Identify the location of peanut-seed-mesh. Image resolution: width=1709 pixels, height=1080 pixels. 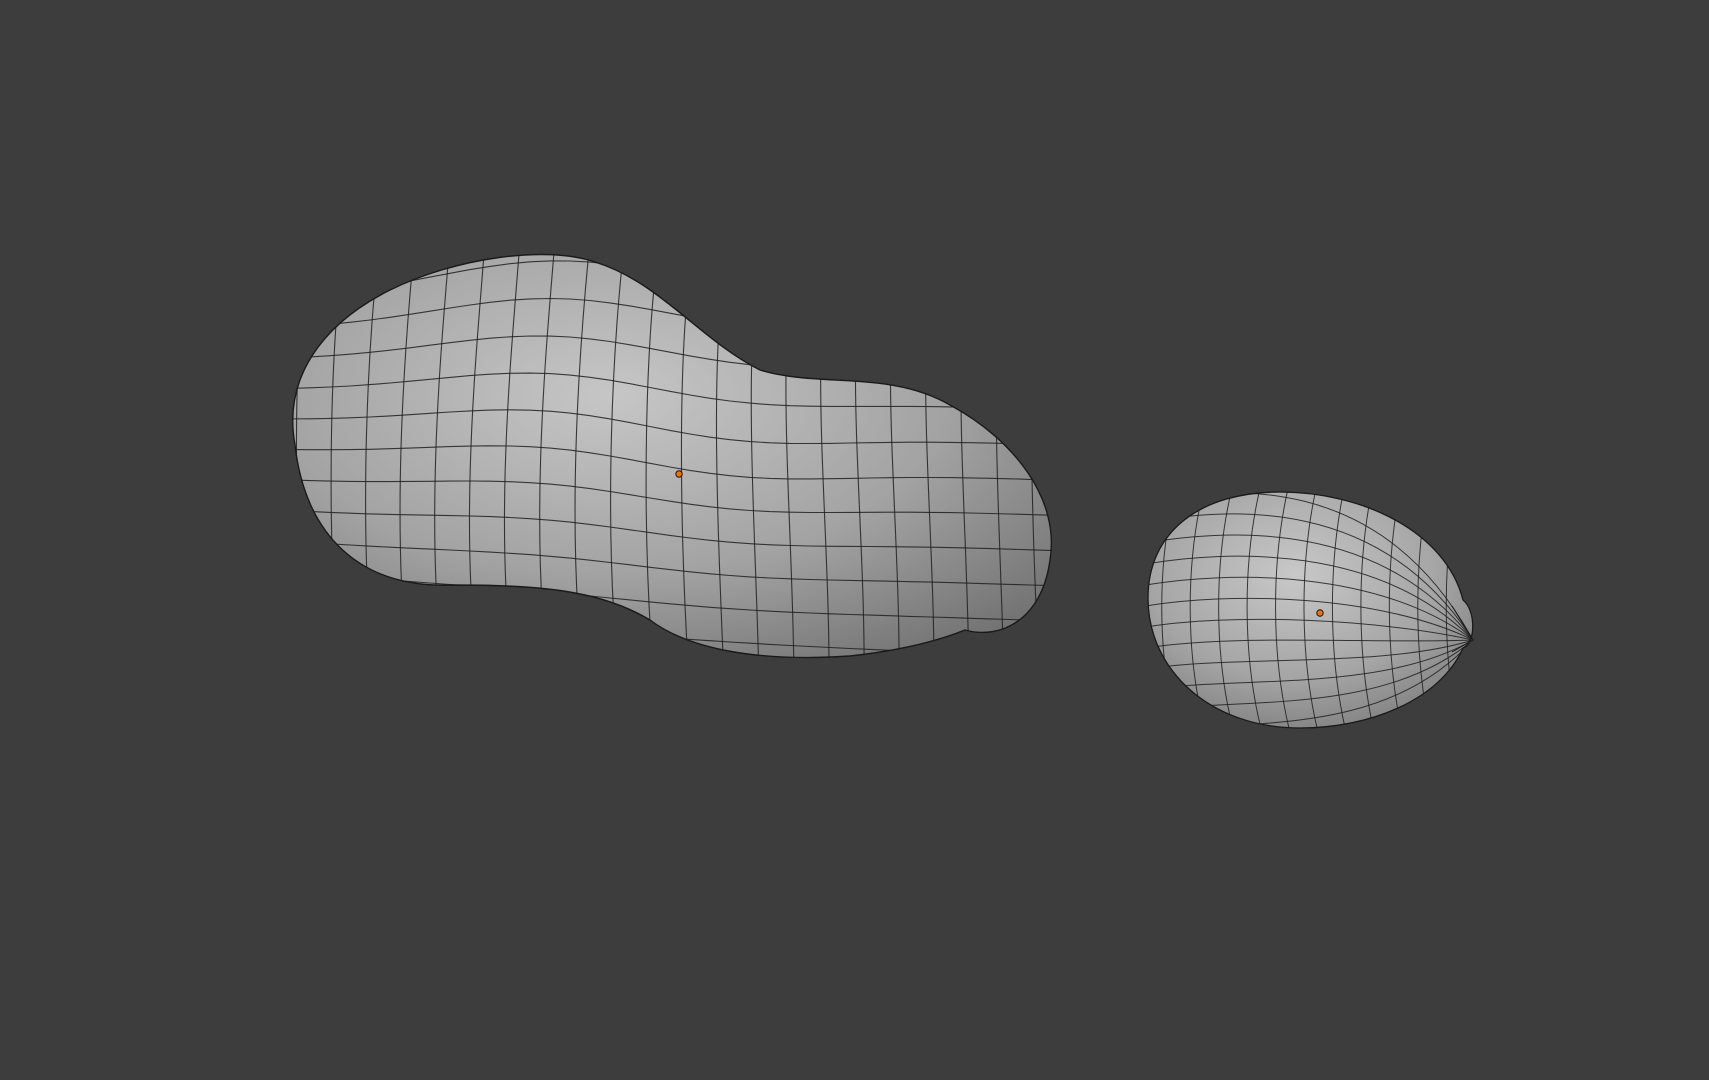
(1307, 610).